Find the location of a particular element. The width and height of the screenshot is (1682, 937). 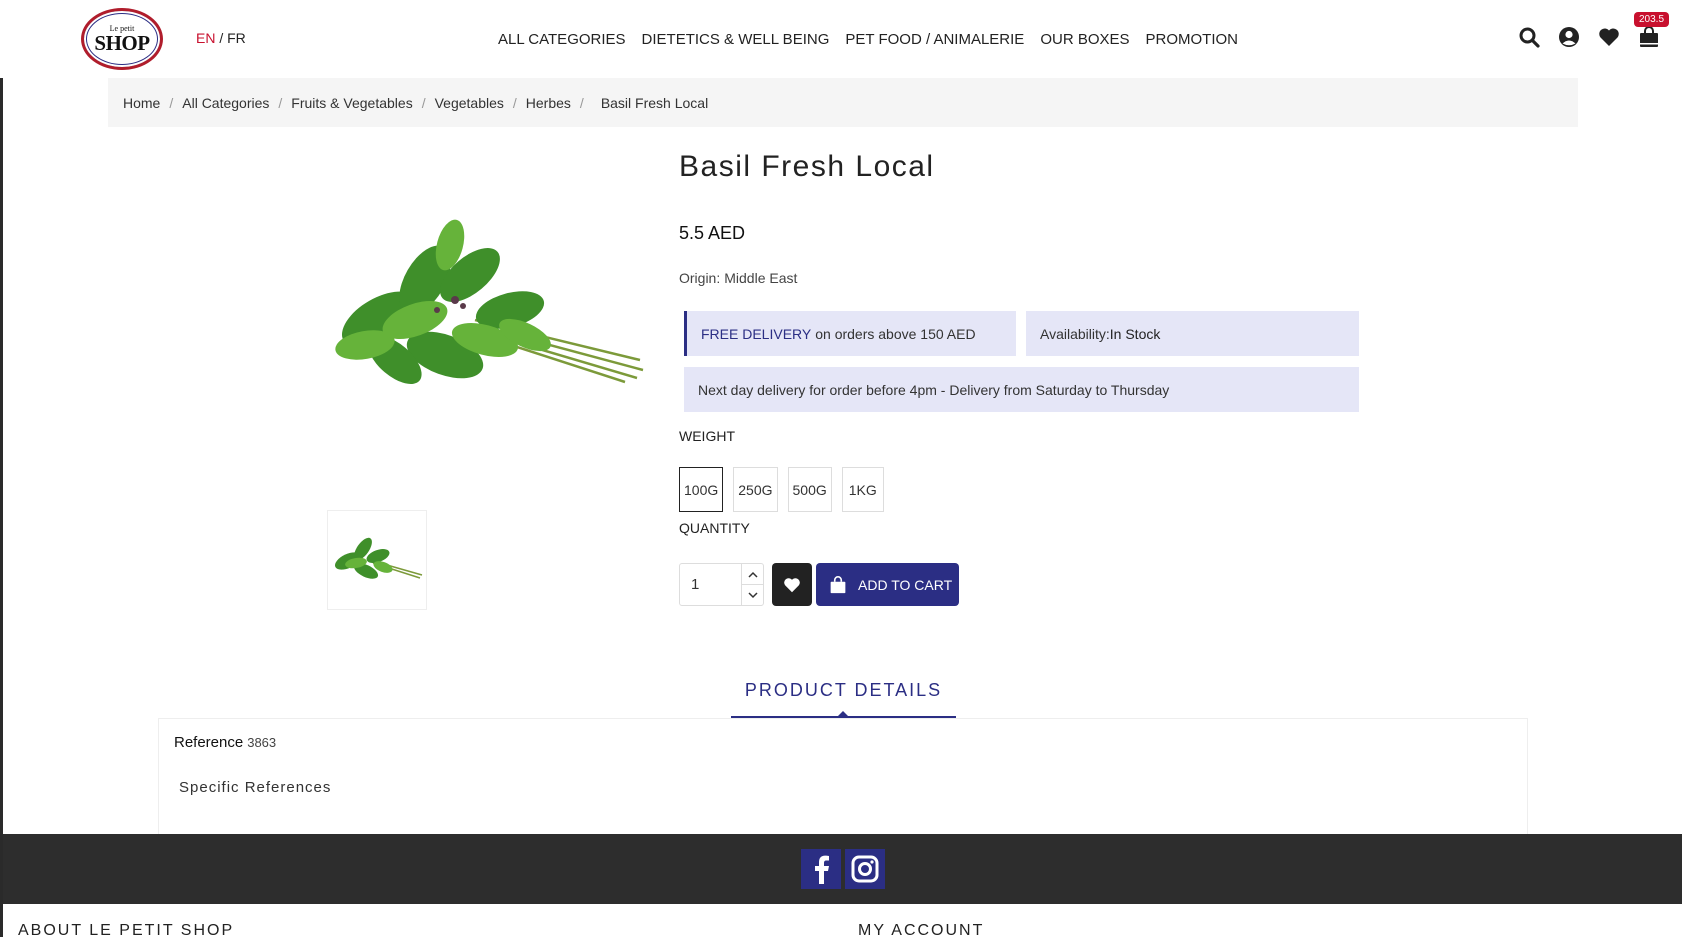

account-icon is located at coordinates (1569, 37).